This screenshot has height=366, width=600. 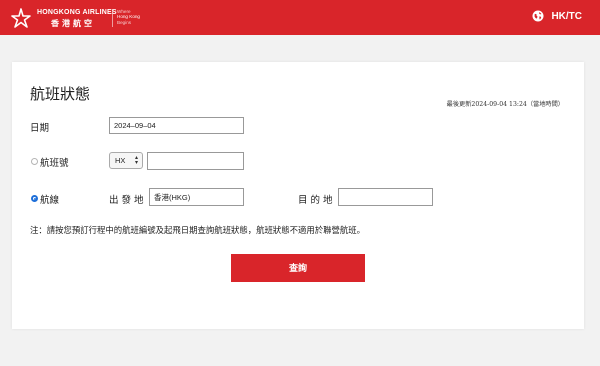 What do you see at coordinates (40, 128) in the screenshot?
I see `date-label: 日期` at bounding box center [40, 128].